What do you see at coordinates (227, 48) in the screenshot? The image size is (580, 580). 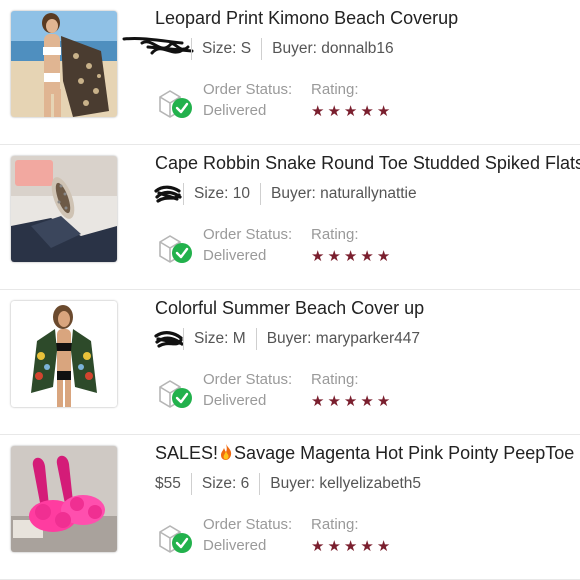 I see `size-text: Size: S` at bounding box center [227, 48].